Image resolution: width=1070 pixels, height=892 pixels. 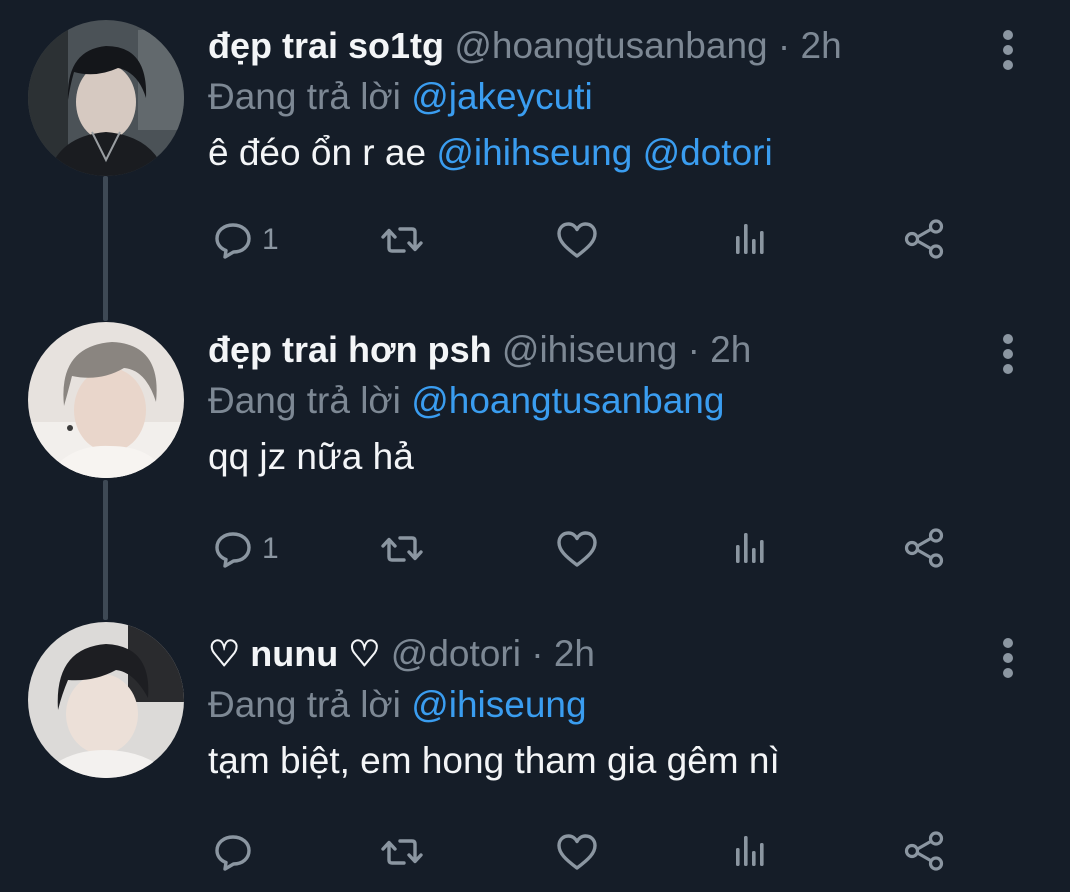 I want to click on replying-to: Đang trả lời @ihiseung, so click(x=397, y=705).